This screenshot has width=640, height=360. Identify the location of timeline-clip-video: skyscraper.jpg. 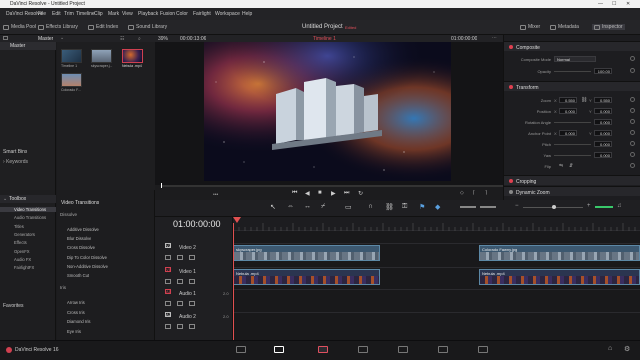
(306, 253).